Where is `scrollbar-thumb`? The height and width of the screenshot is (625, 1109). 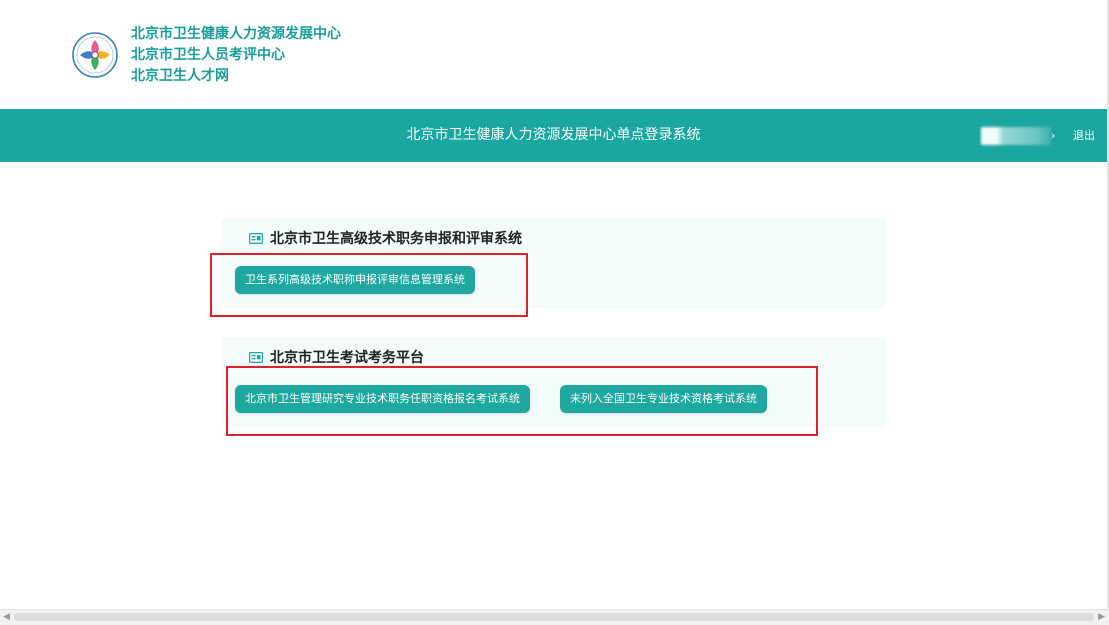
scrollbar-thumb is located at coordinates (554, 617).